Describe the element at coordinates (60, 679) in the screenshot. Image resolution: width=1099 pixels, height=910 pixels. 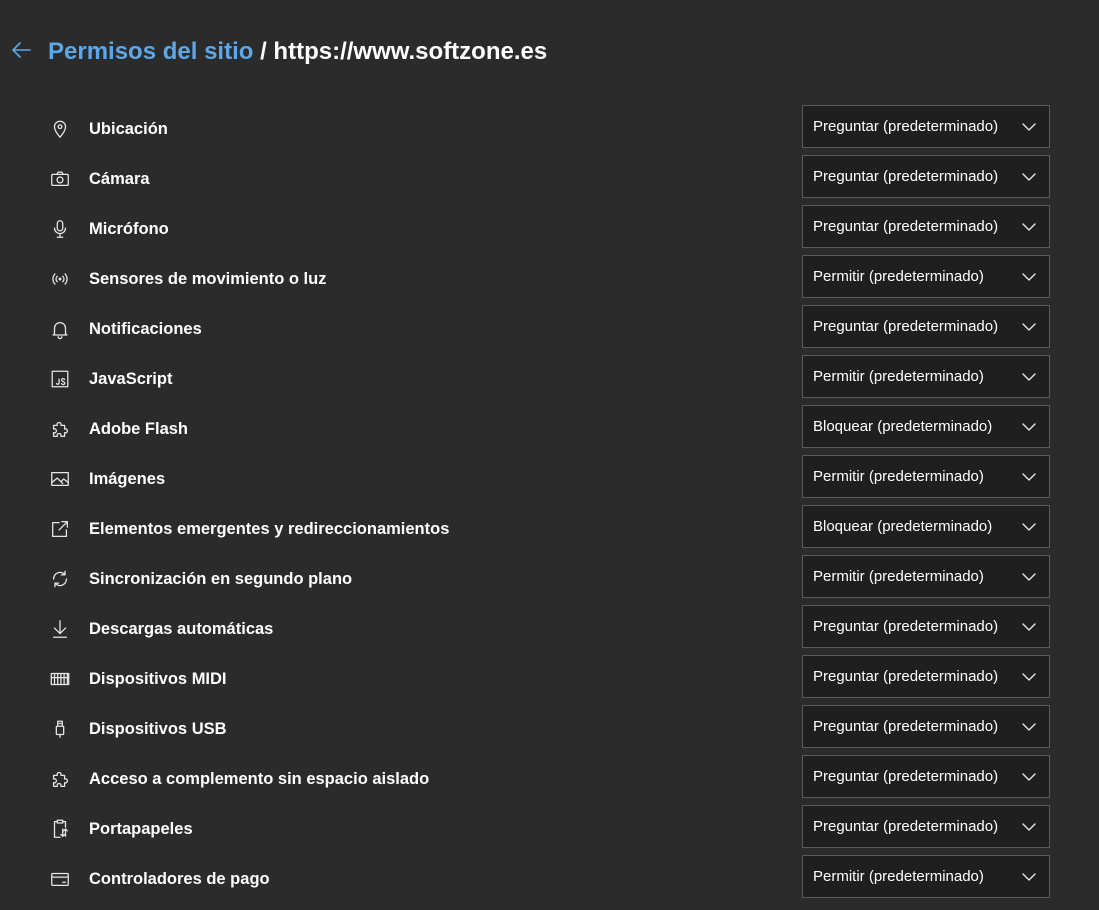
I see `piano-keyboard-icon` at that location.